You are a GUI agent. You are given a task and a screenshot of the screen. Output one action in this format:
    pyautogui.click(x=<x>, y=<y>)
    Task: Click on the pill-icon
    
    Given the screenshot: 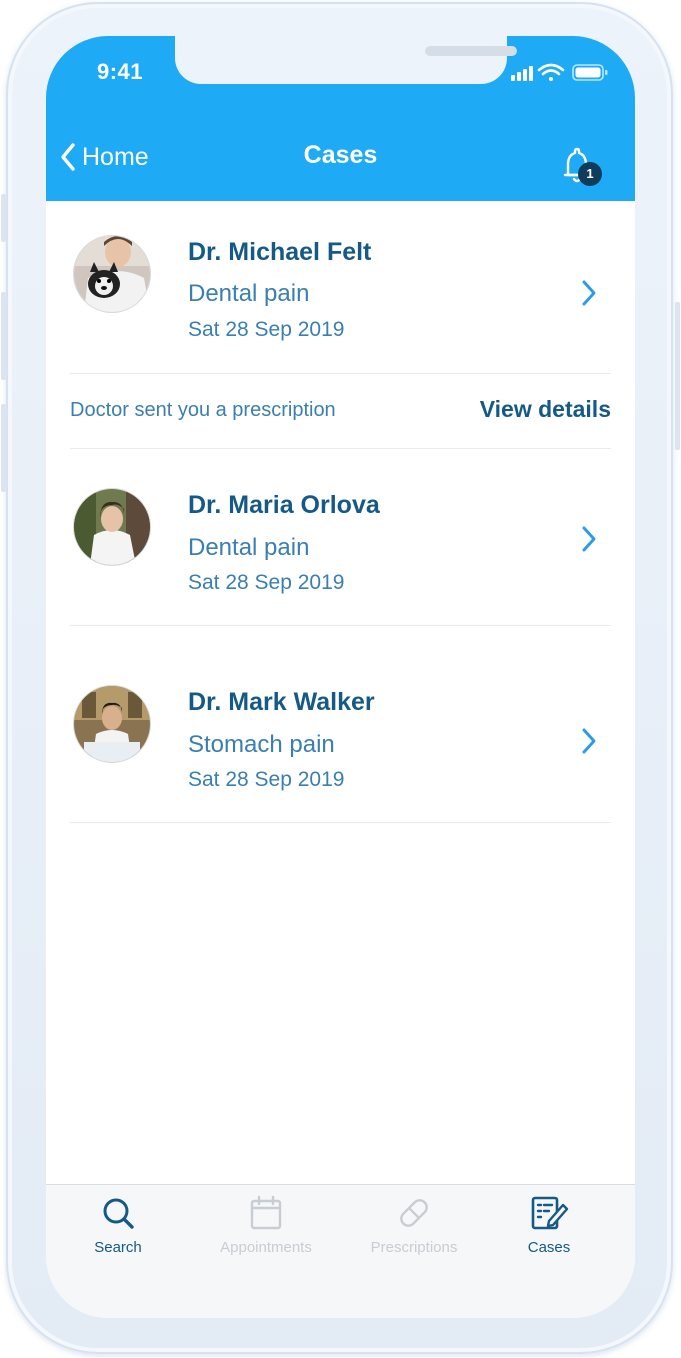 What is the action you would take?
    pyautogui.click(x=414, y=1213)
    